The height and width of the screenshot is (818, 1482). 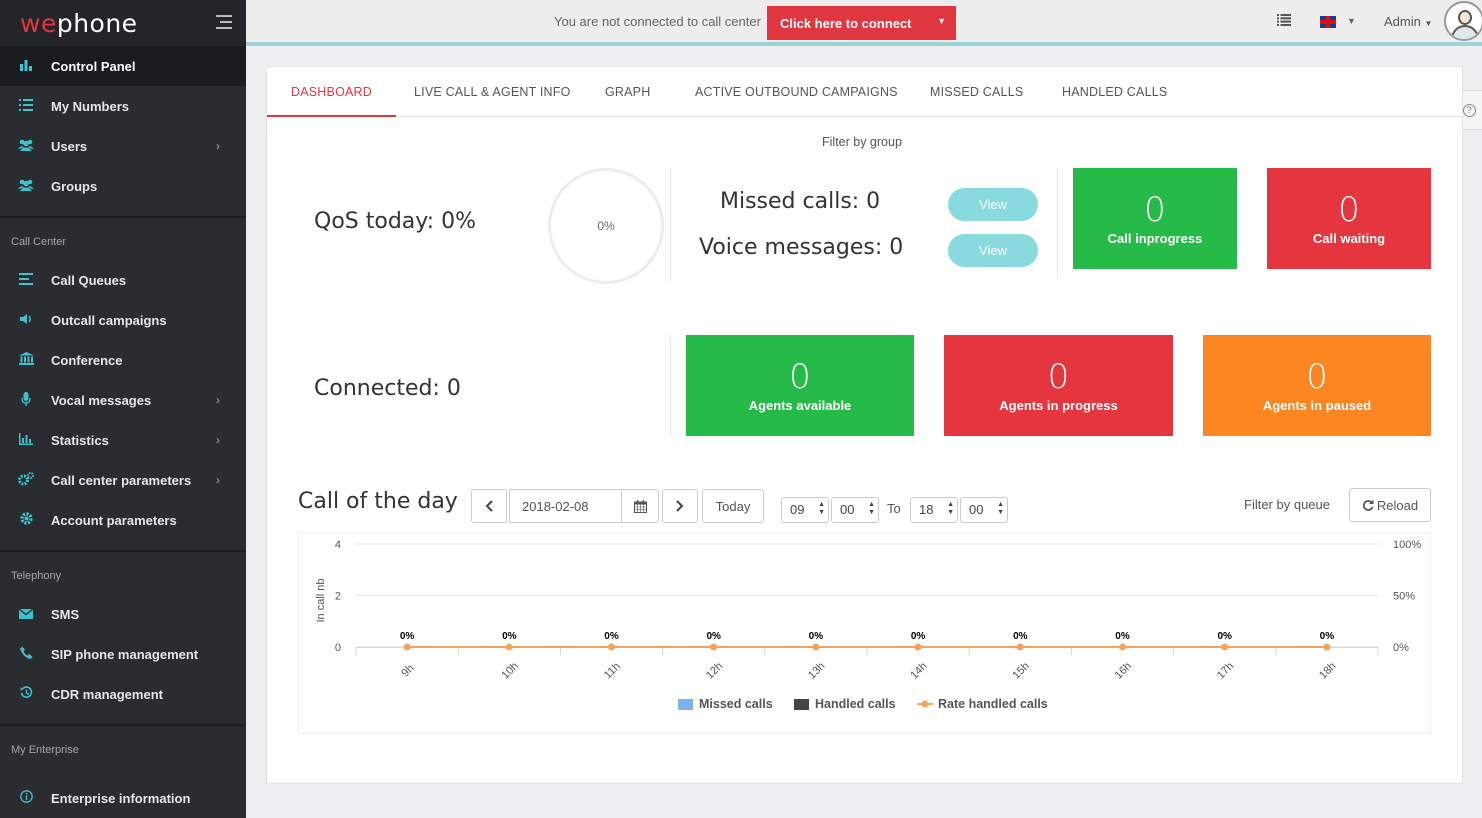 I want to click on legend-label: Handled calls, so click(x=855, y=704).